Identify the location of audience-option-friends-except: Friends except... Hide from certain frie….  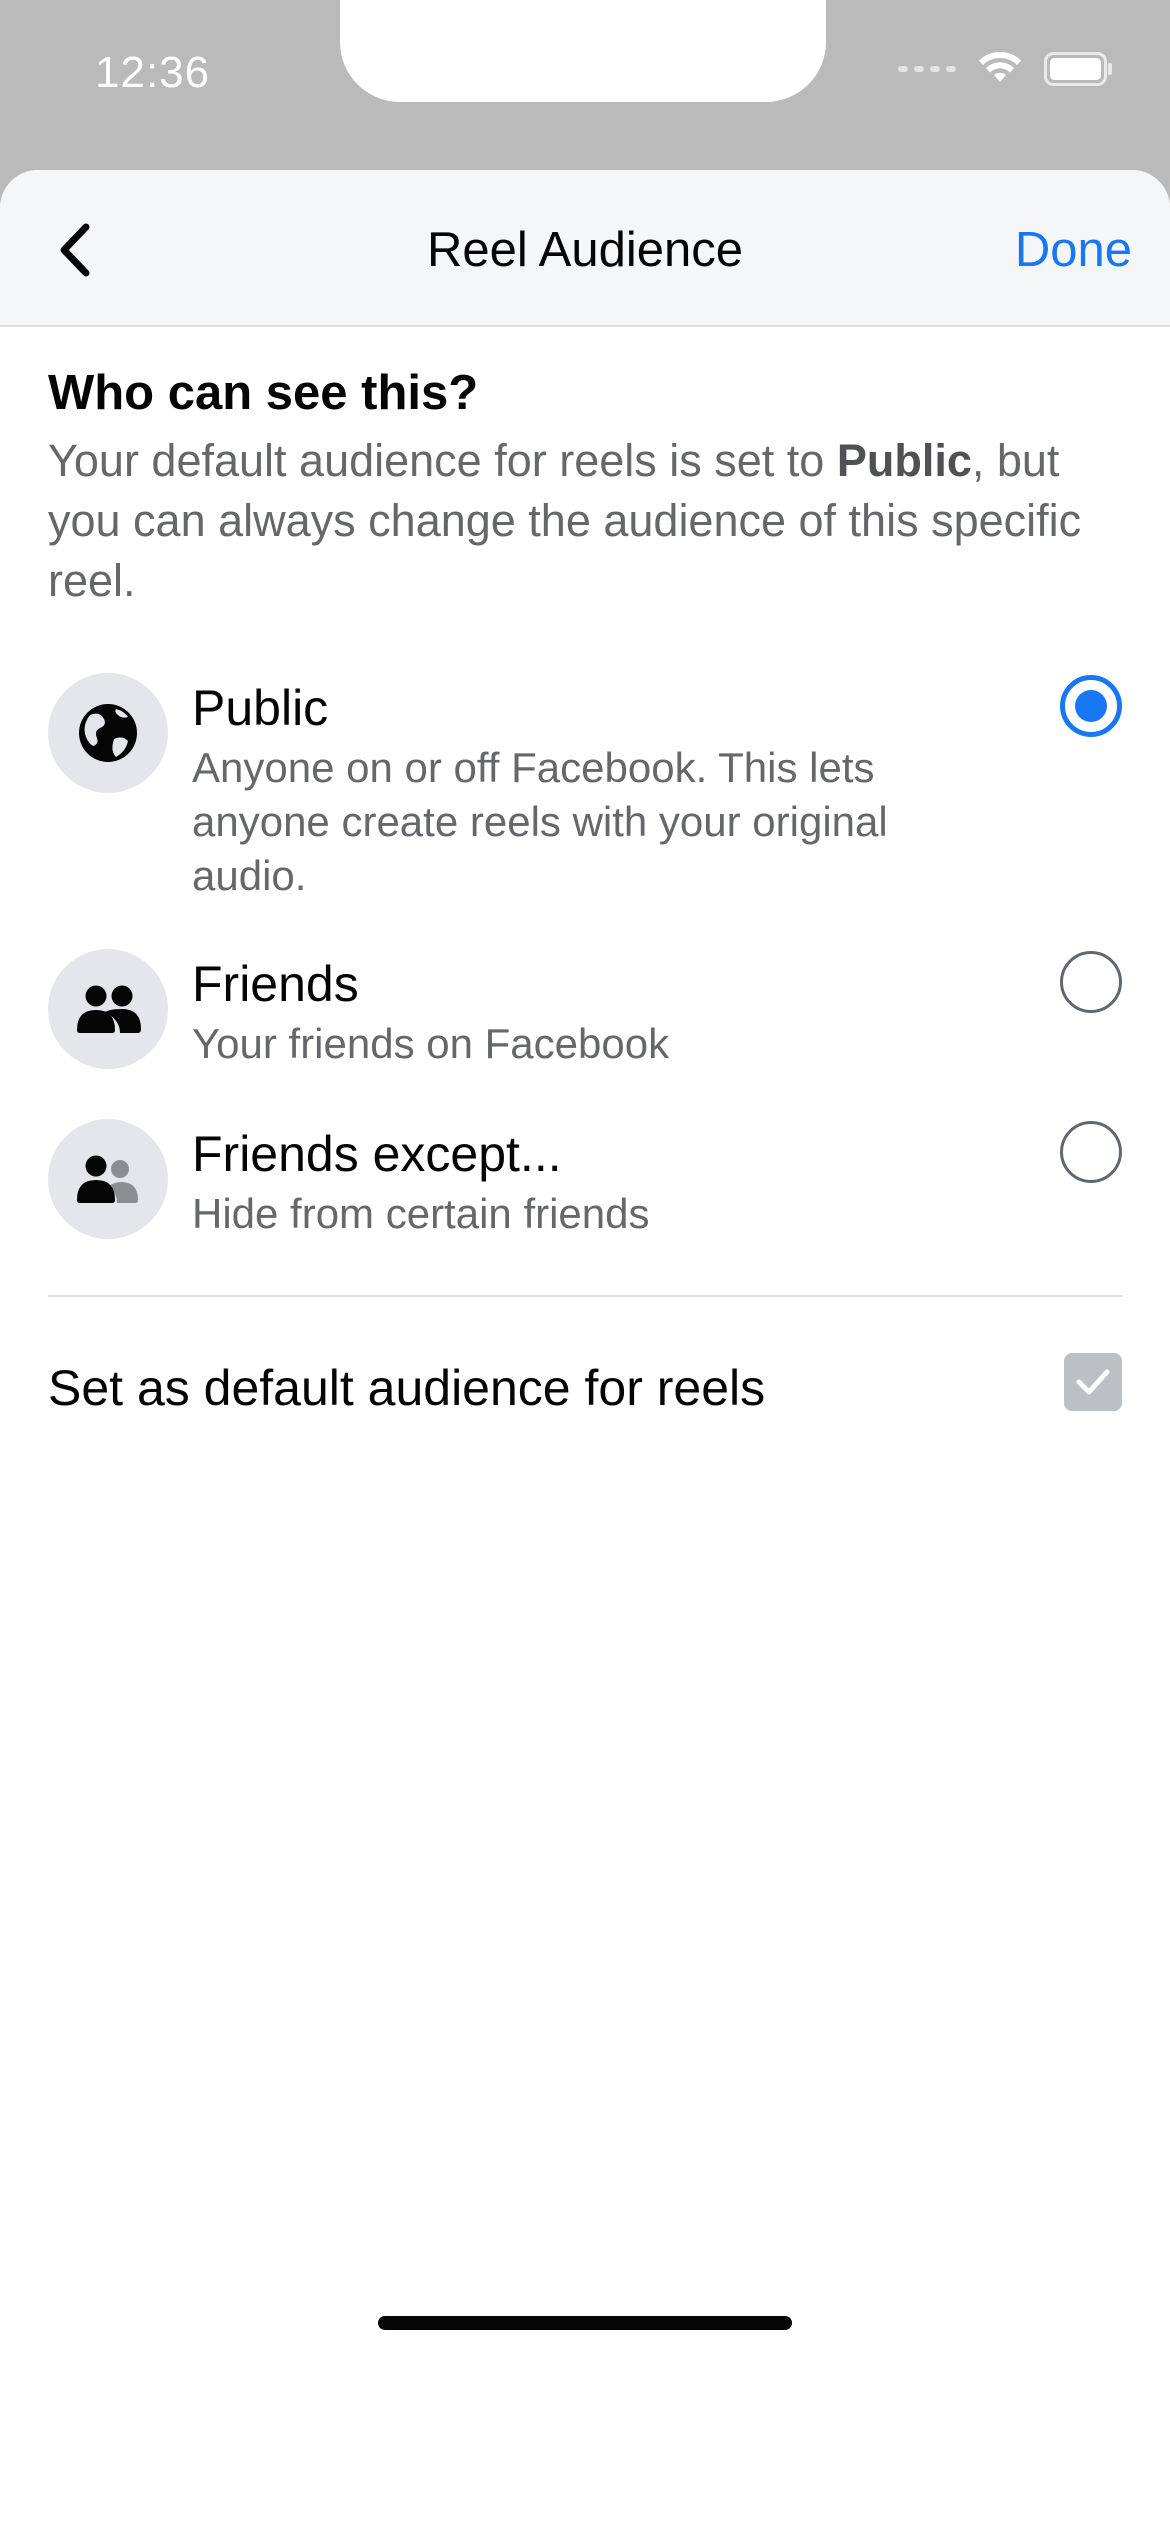
(585, 1180).